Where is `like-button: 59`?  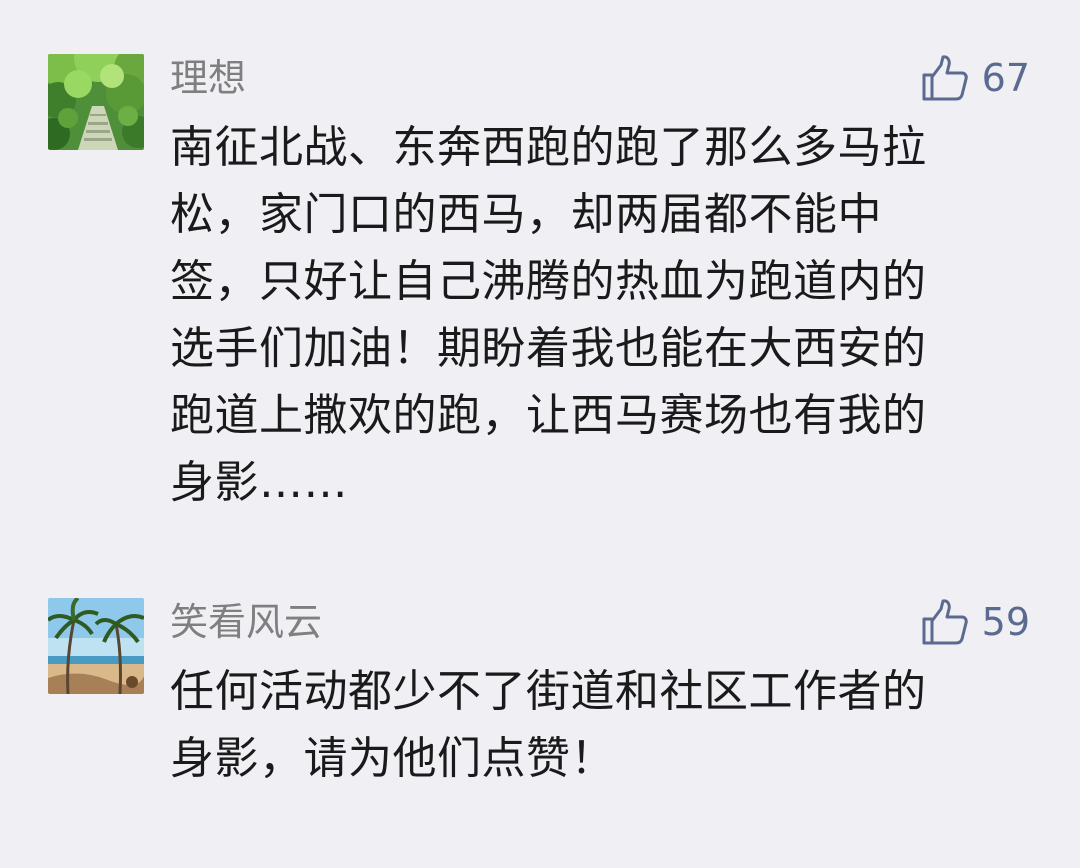 like-button: 59 is located at coordinates (975, 622).